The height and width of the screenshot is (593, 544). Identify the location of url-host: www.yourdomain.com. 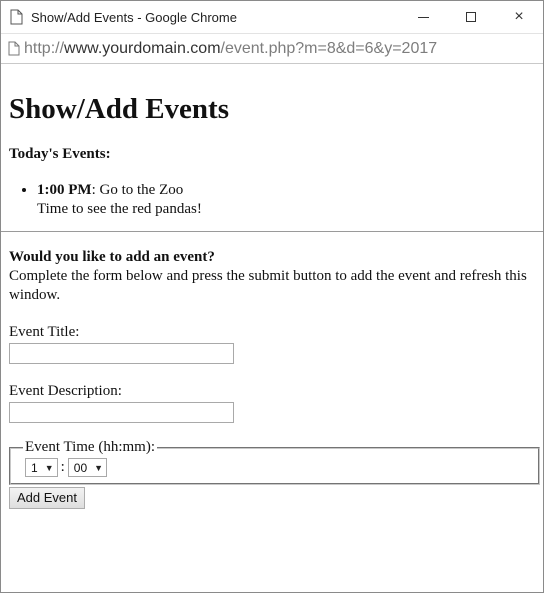
(142, 48).